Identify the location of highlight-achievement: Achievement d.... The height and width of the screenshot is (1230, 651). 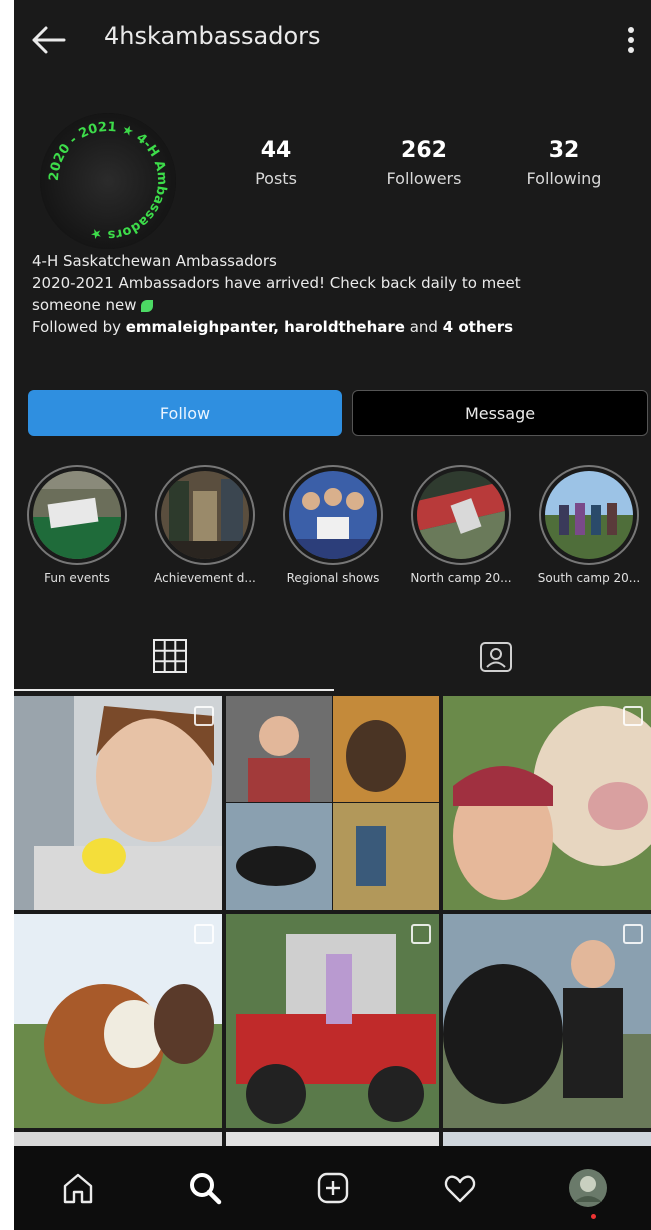
(205, 525).